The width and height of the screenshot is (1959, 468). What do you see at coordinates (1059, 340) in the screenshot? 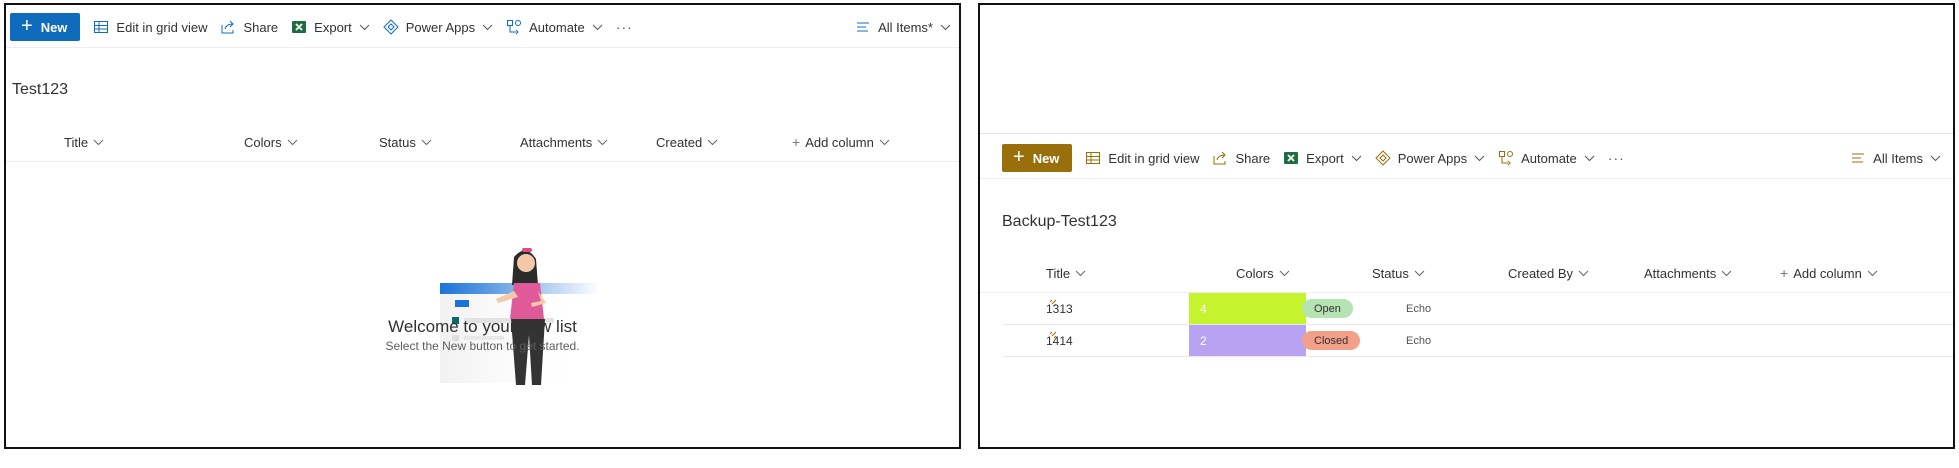
I see `title-cell: 1414` at bounding box center [1059, 340].